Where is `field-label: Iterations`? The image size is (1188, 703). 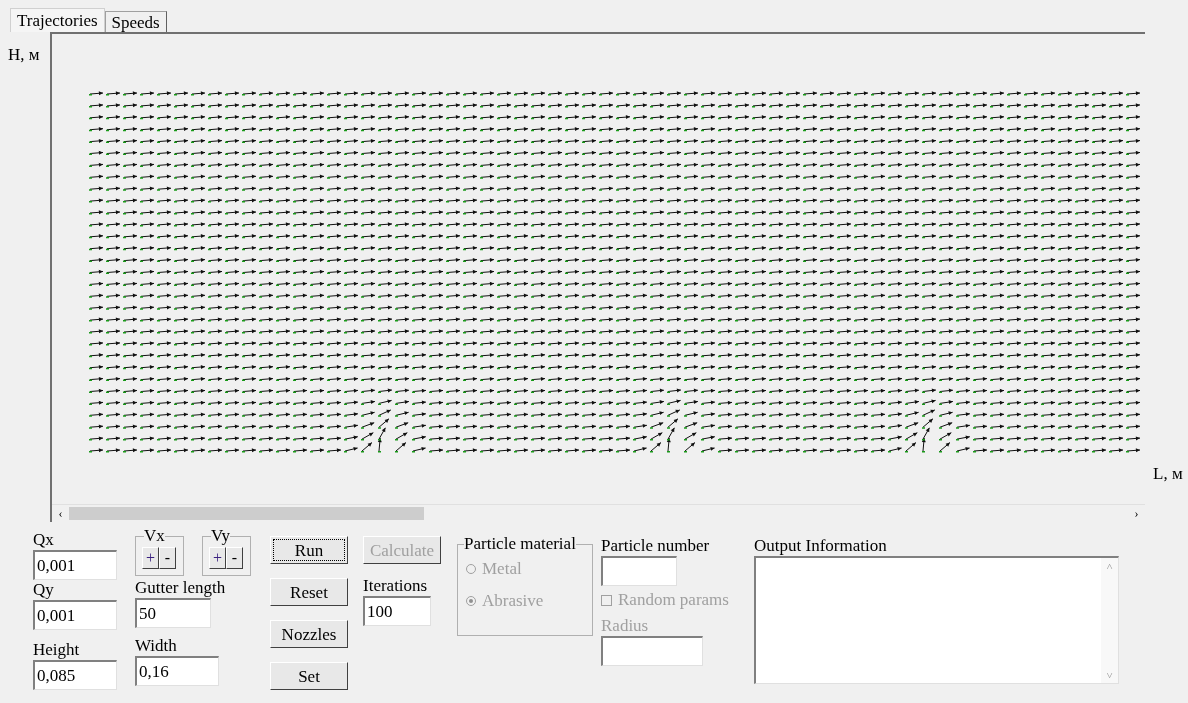 field-label: Iterations is located at coordinates (396, 586).